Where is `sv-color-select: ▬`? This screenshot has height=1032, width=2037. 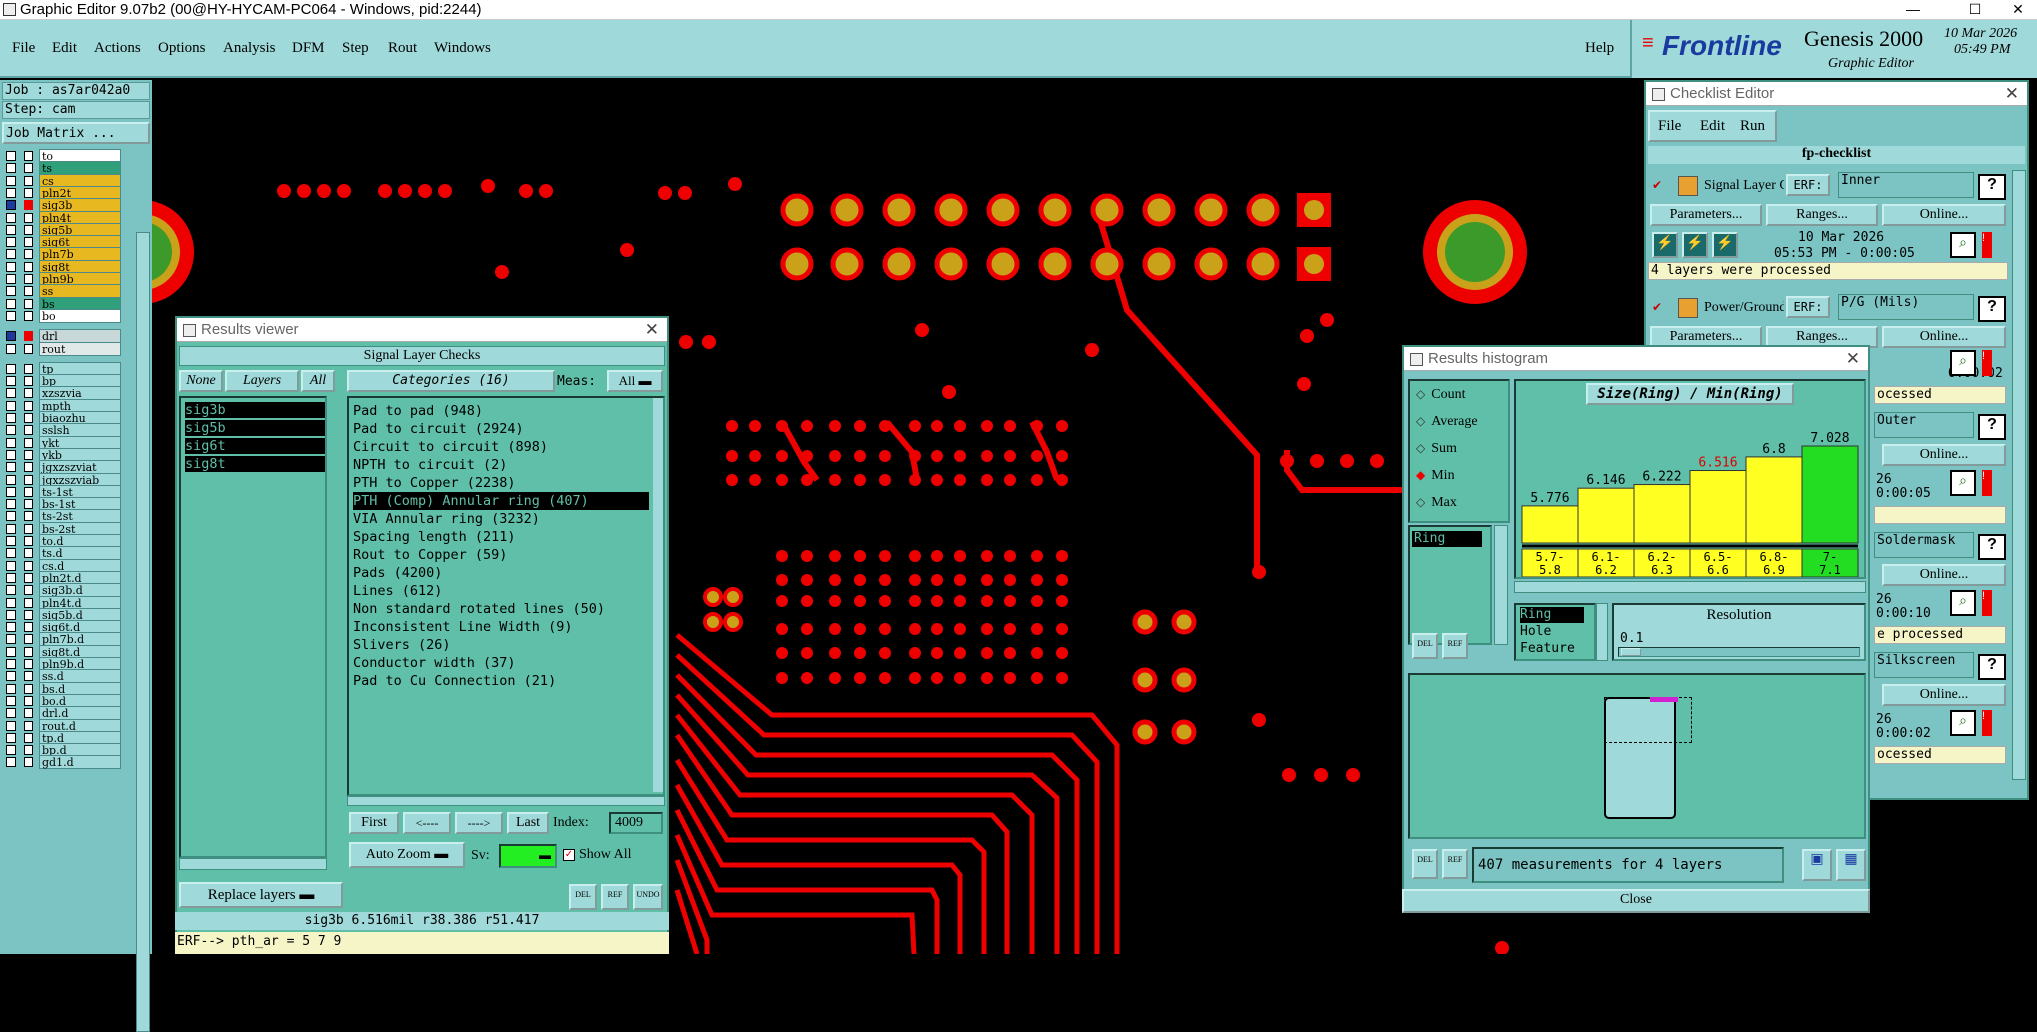 sv-color-select: ▬ is located at coordinates (528, 856).